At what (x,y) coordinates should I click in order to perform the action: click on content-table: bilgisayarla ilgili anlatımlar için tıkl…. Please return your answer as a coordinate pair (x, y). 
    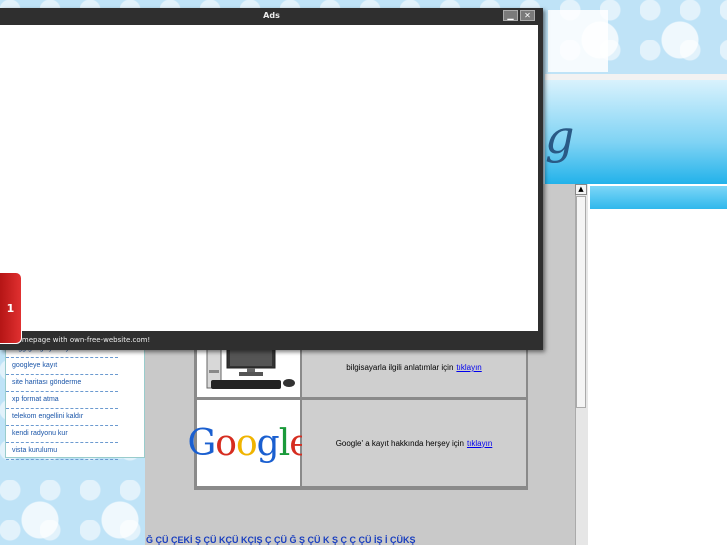
    Looking at the image, I should click on (358, 413).